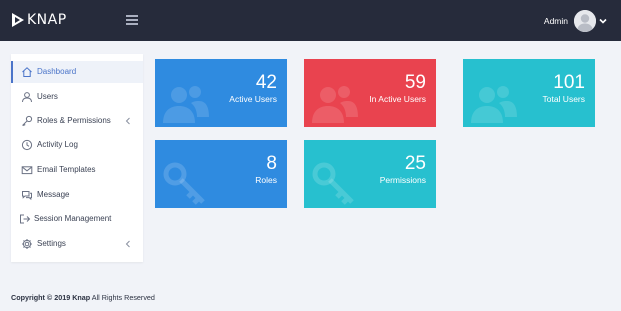  What do you see at coordinates (122, 297) in the screenshot?
I see `rights-text: All Rights Reserved` at bounding box center [122, 297].